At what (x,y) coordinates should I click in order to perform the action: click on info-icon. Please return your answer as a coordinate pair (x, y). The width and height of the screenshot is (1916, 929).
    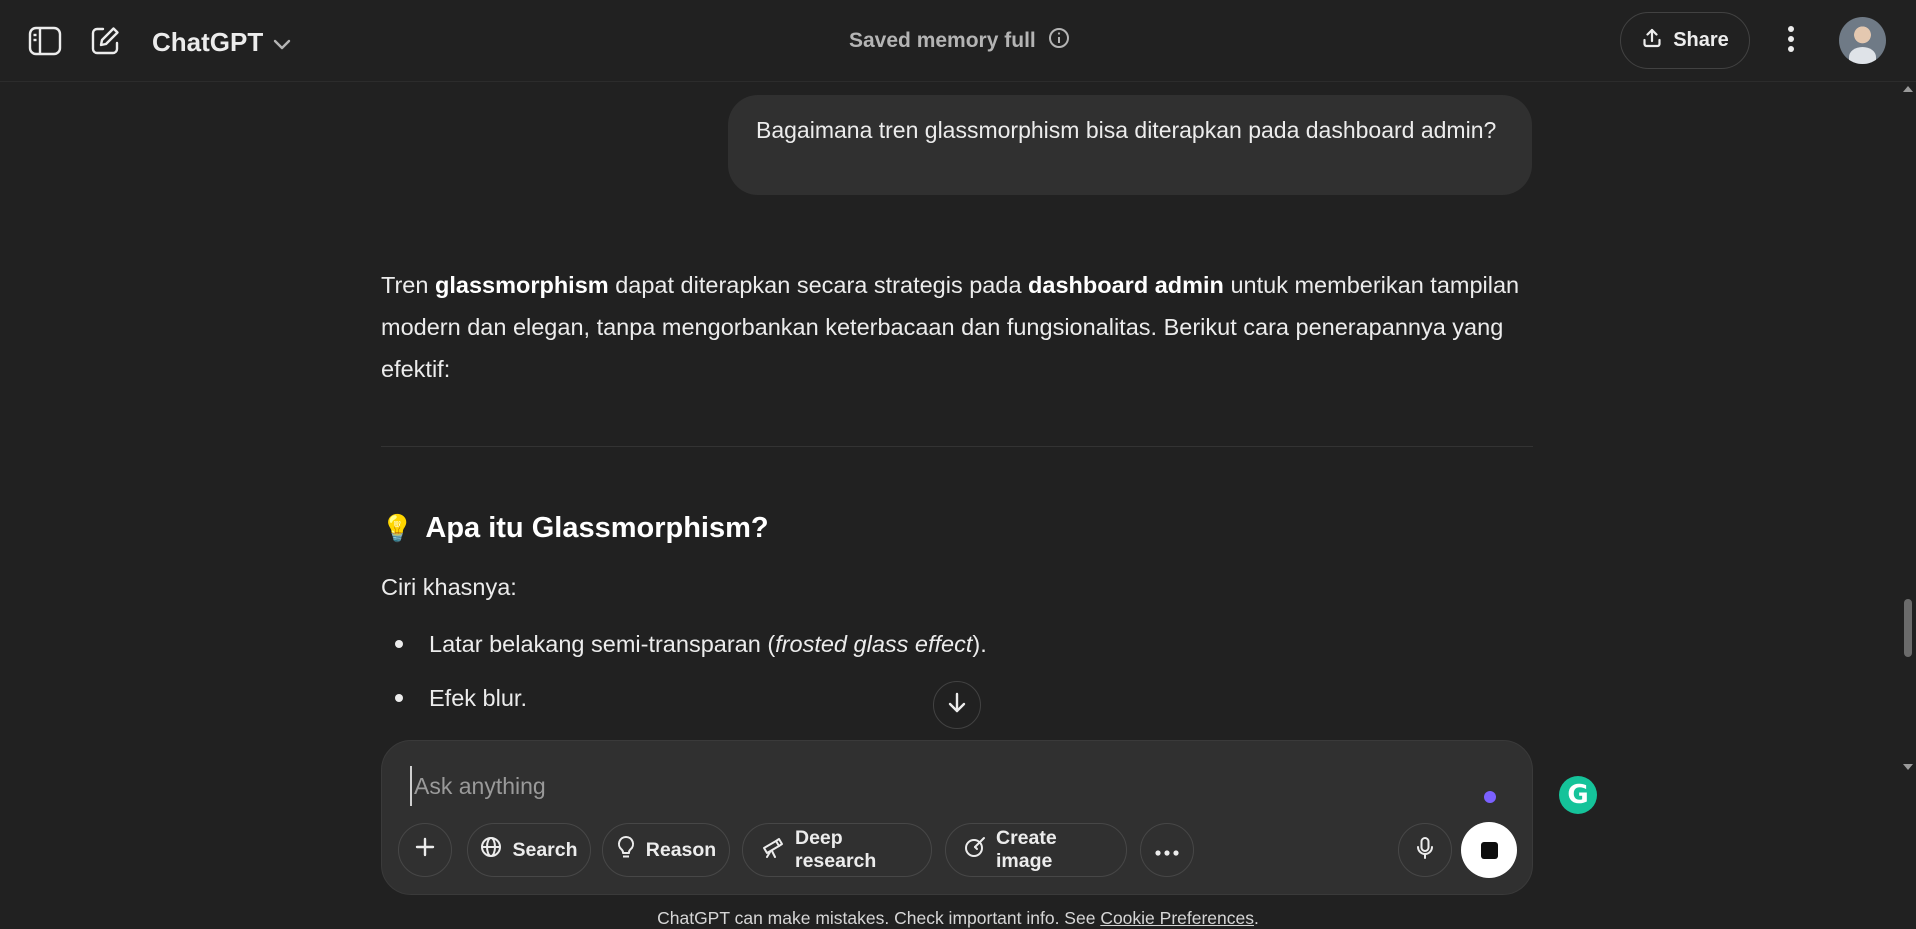
    Looking at the image, I should click on (1059, 41).